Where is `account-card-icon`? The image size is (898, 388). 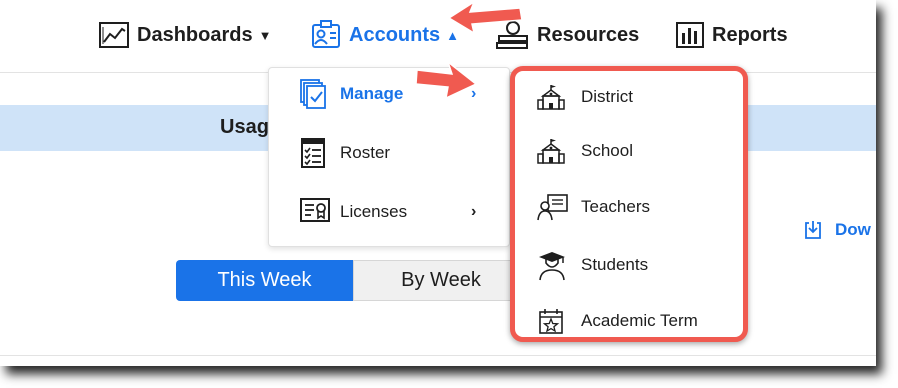
account-card-icon is located at coordinates (326, 34).